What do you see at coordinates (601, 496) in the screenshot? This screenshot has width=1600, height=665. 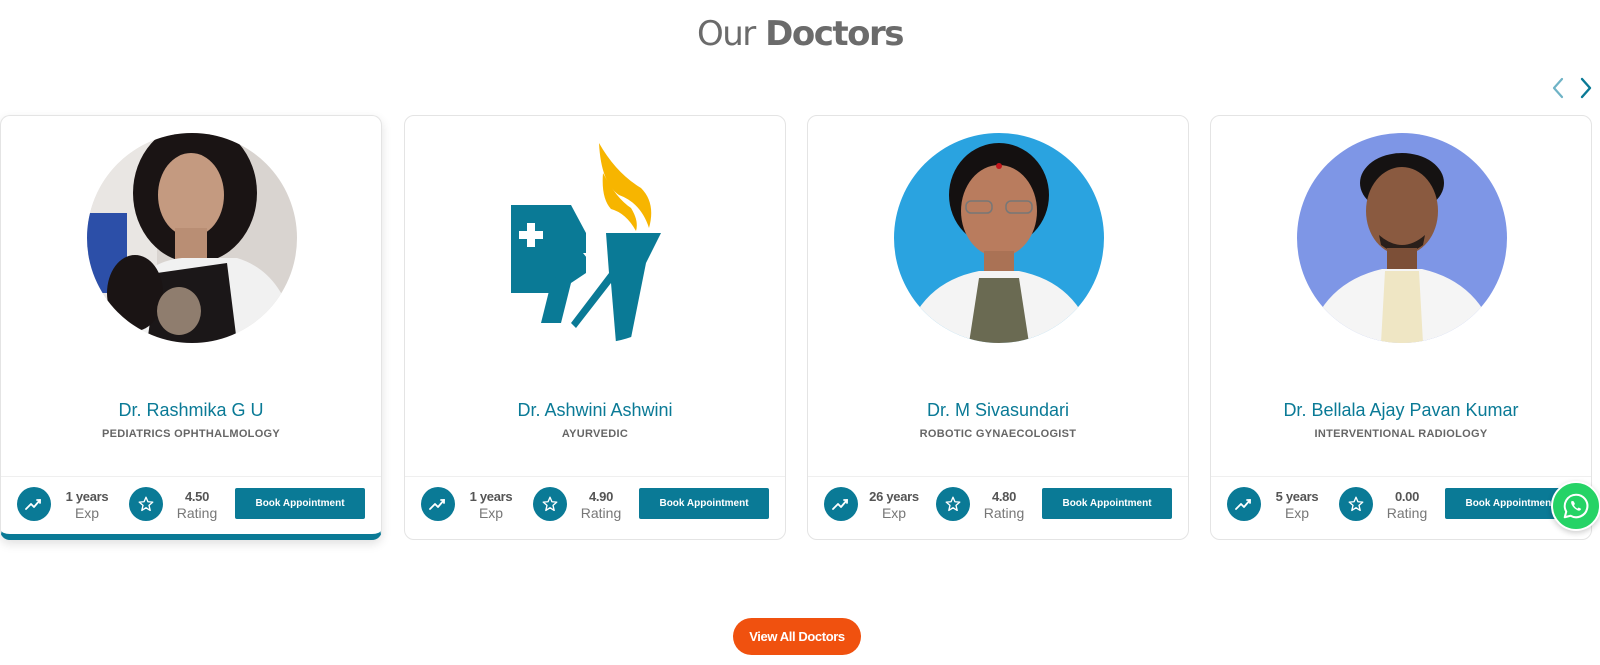 I see `rating-value: 4.90` at bounding box center [601, 496].